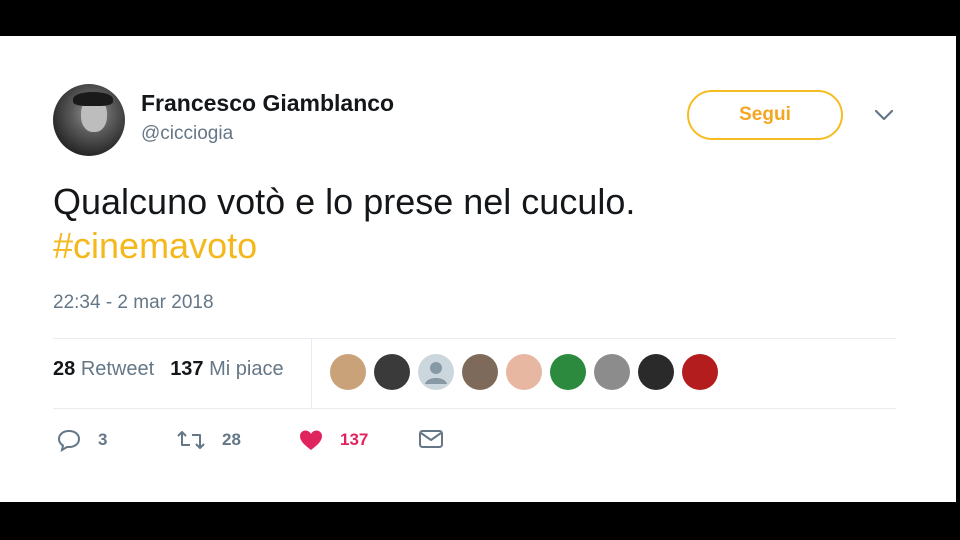  I want to click on retweets-stat: 28 Retweet, so click(103, 369).